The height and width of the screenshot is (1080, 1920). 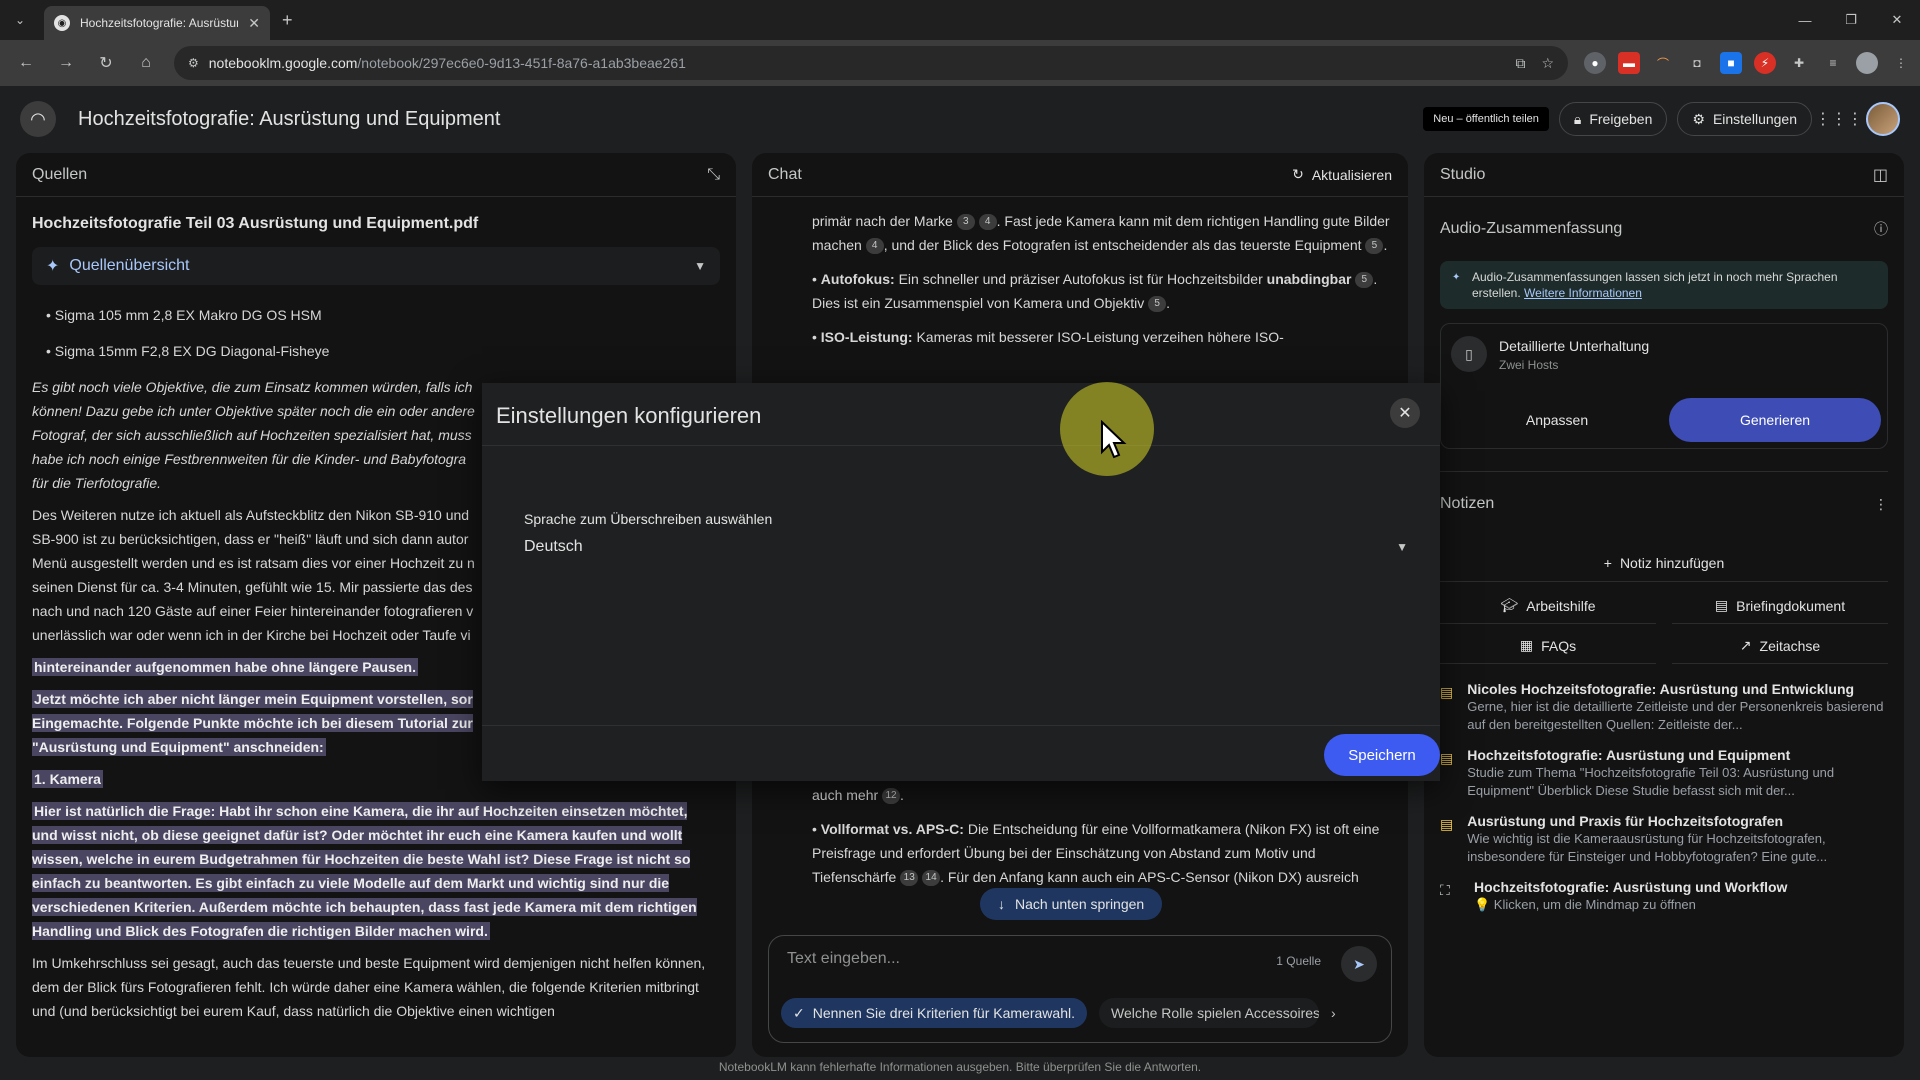 I want to click on extension-icon: ●, so click(x=1595, y=63).